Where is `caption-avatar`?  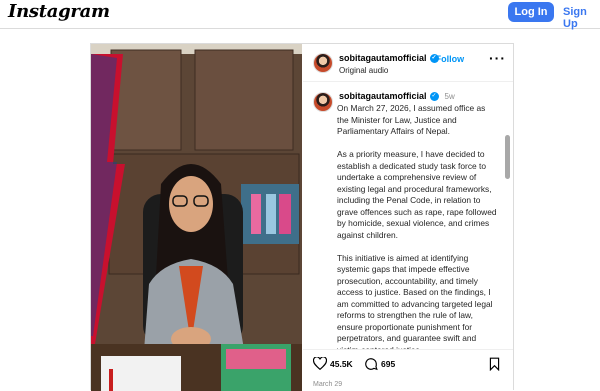
caption-avatar is located at coordinates (323, 102).